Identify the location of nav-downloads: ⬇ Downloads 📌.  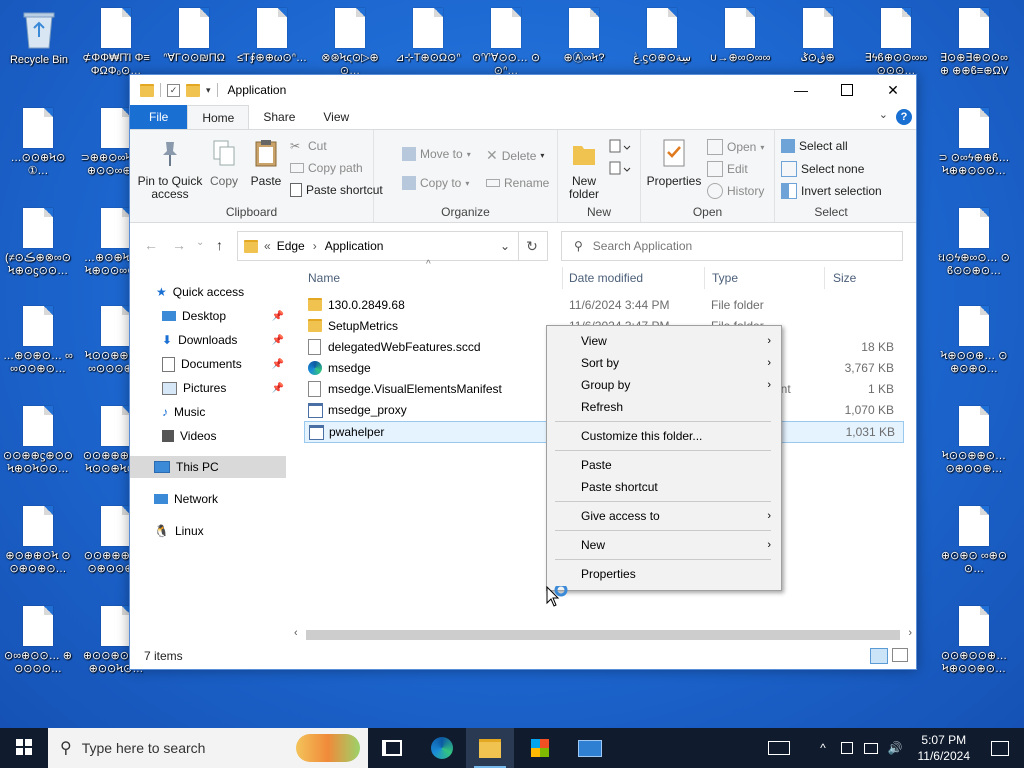
(225, 340).